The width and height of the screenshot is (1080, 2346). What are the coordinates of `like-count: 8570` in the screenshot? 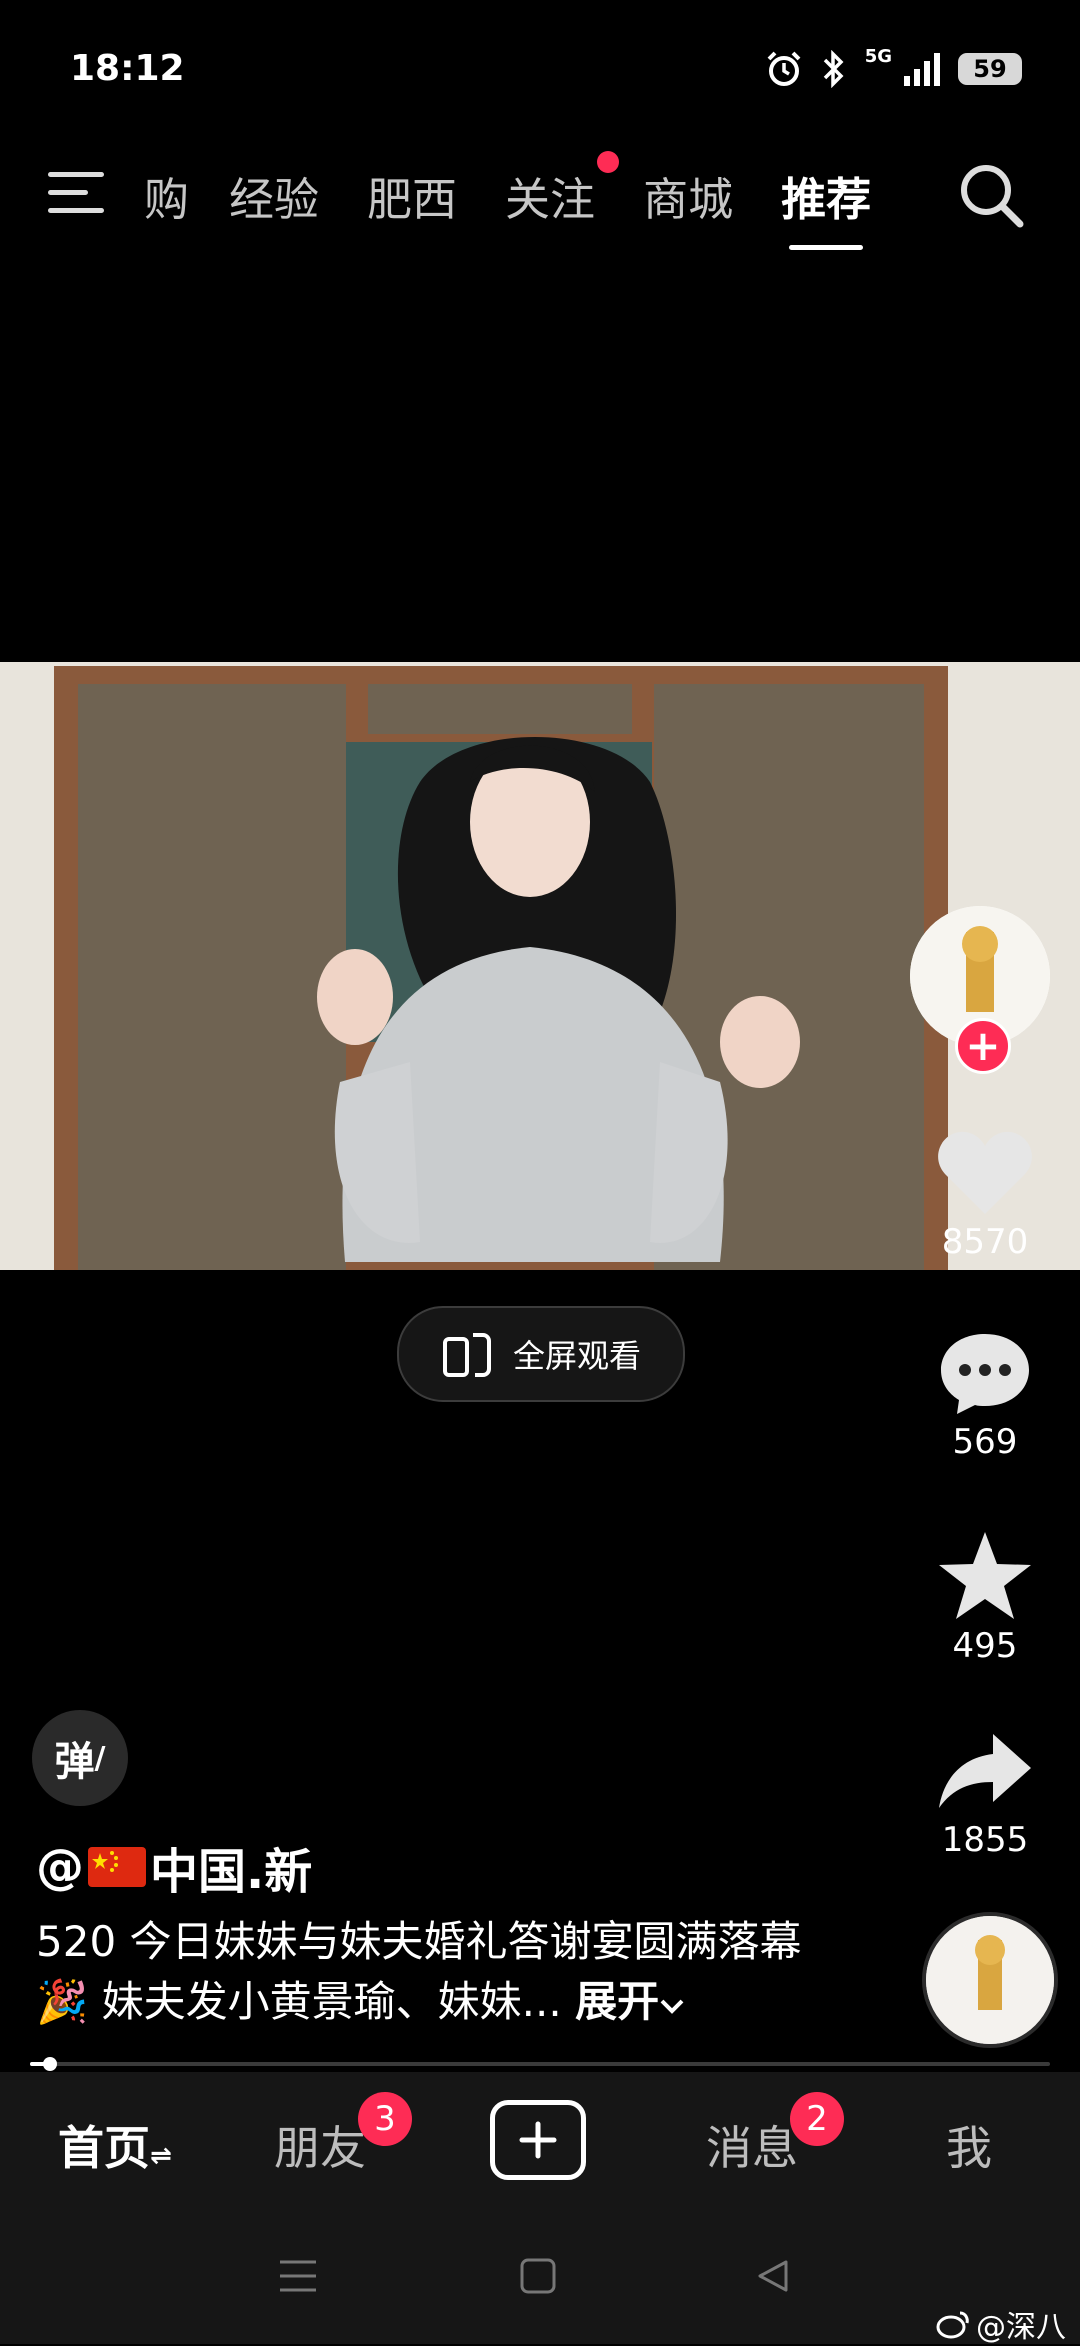 It's located at (985, 1242).